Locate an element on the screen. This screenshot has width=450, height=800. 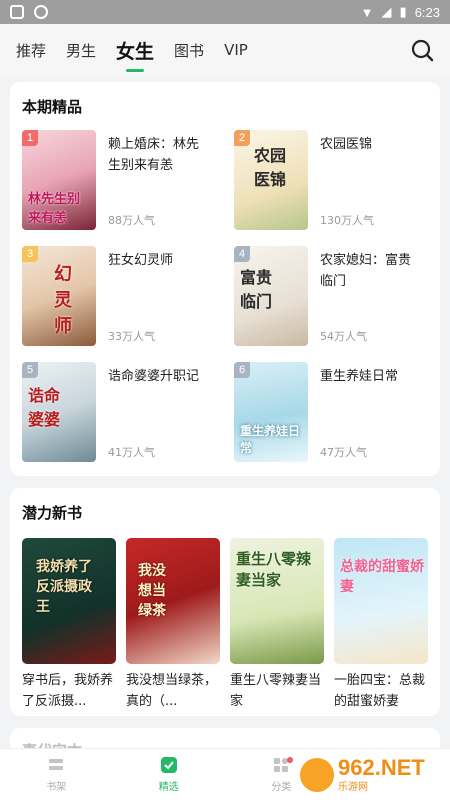
book-popularity: 88万人气 is located at coordinates (131, 220).